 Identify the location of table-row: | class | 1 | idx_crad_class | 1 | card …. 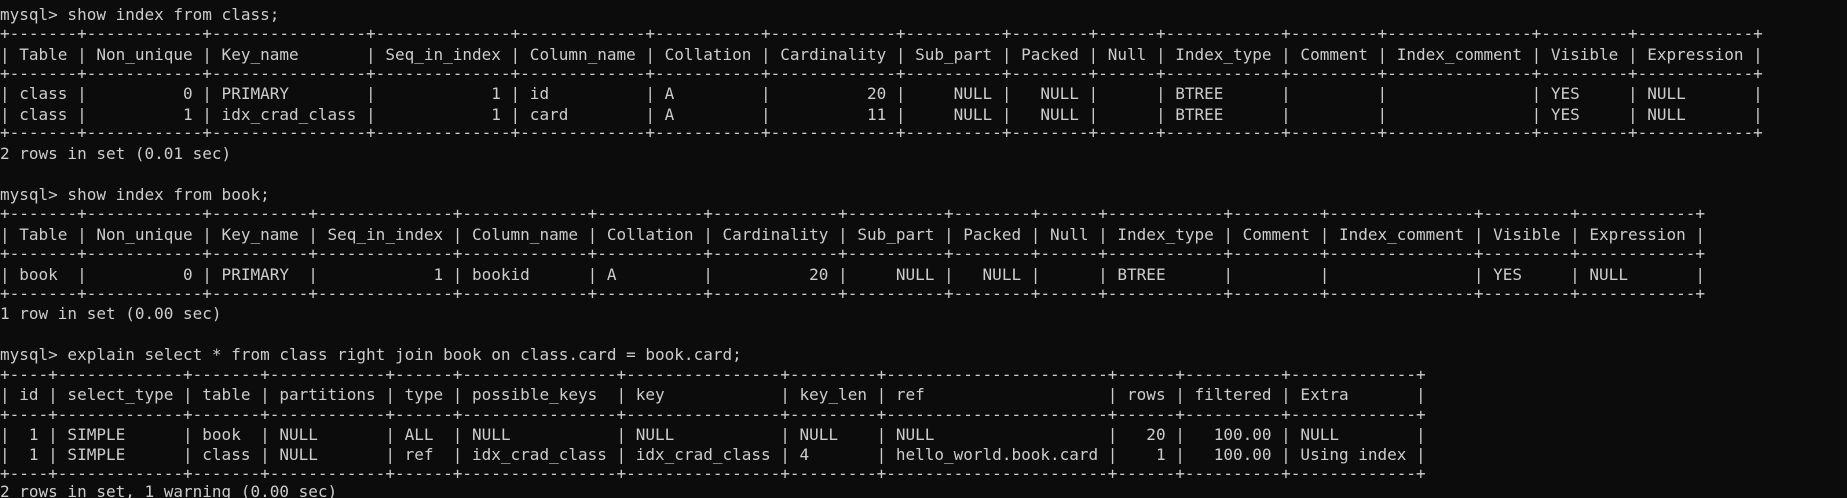
(881, 114).